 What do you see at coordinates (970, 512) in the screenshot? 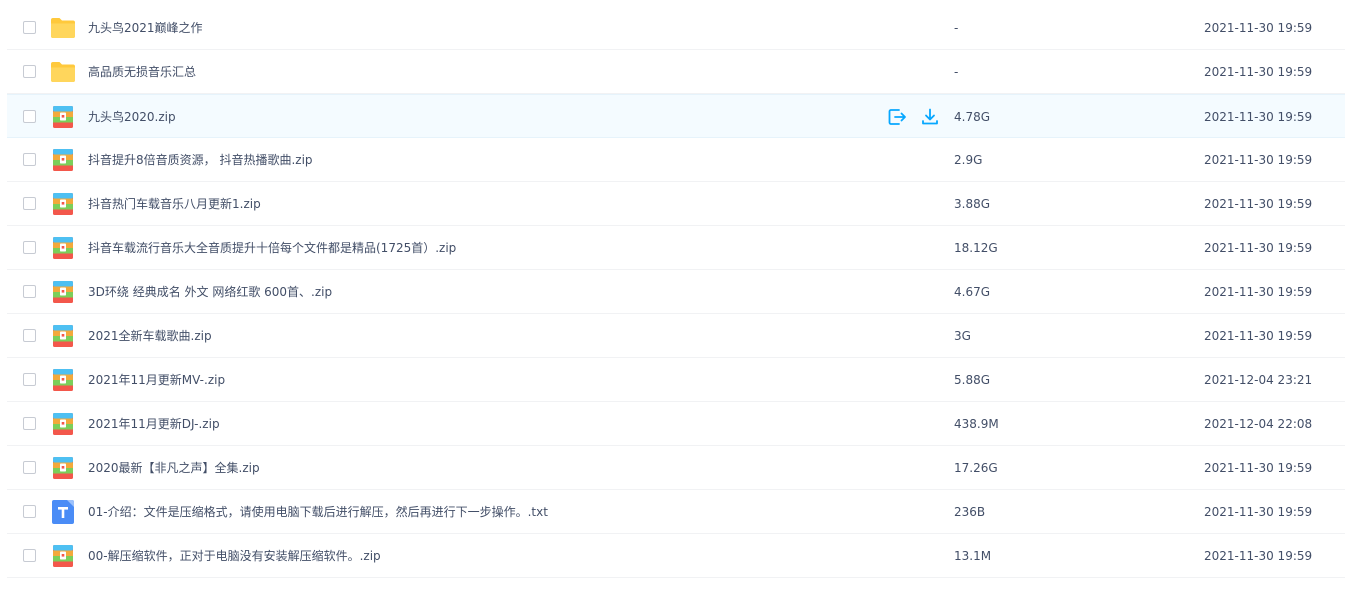
I see `file-size: 236B` at bounding box center [970, 512].